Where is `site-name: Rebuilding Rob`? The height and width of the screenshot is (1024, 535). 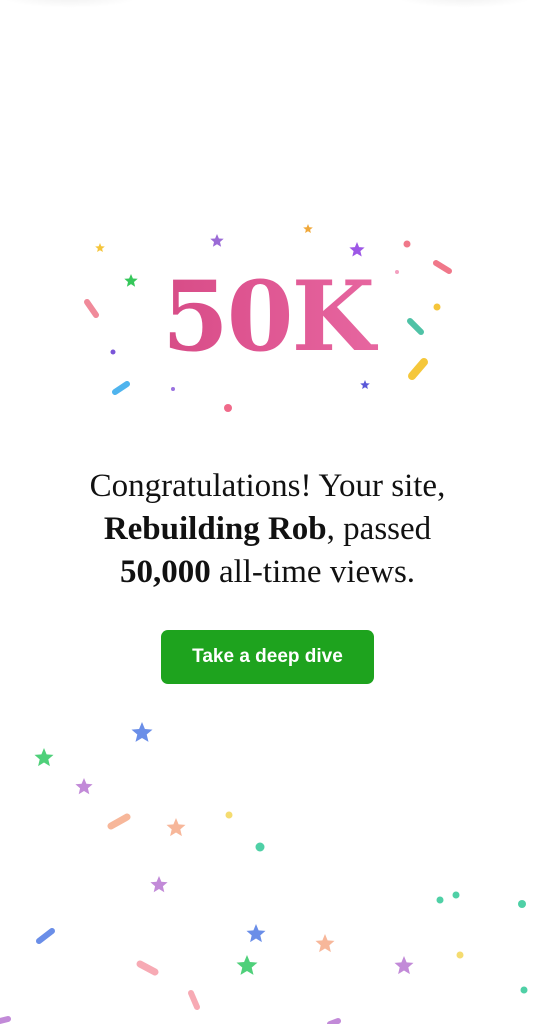 site-name: Rebuilding Rob is located at coordinates (215, 529).